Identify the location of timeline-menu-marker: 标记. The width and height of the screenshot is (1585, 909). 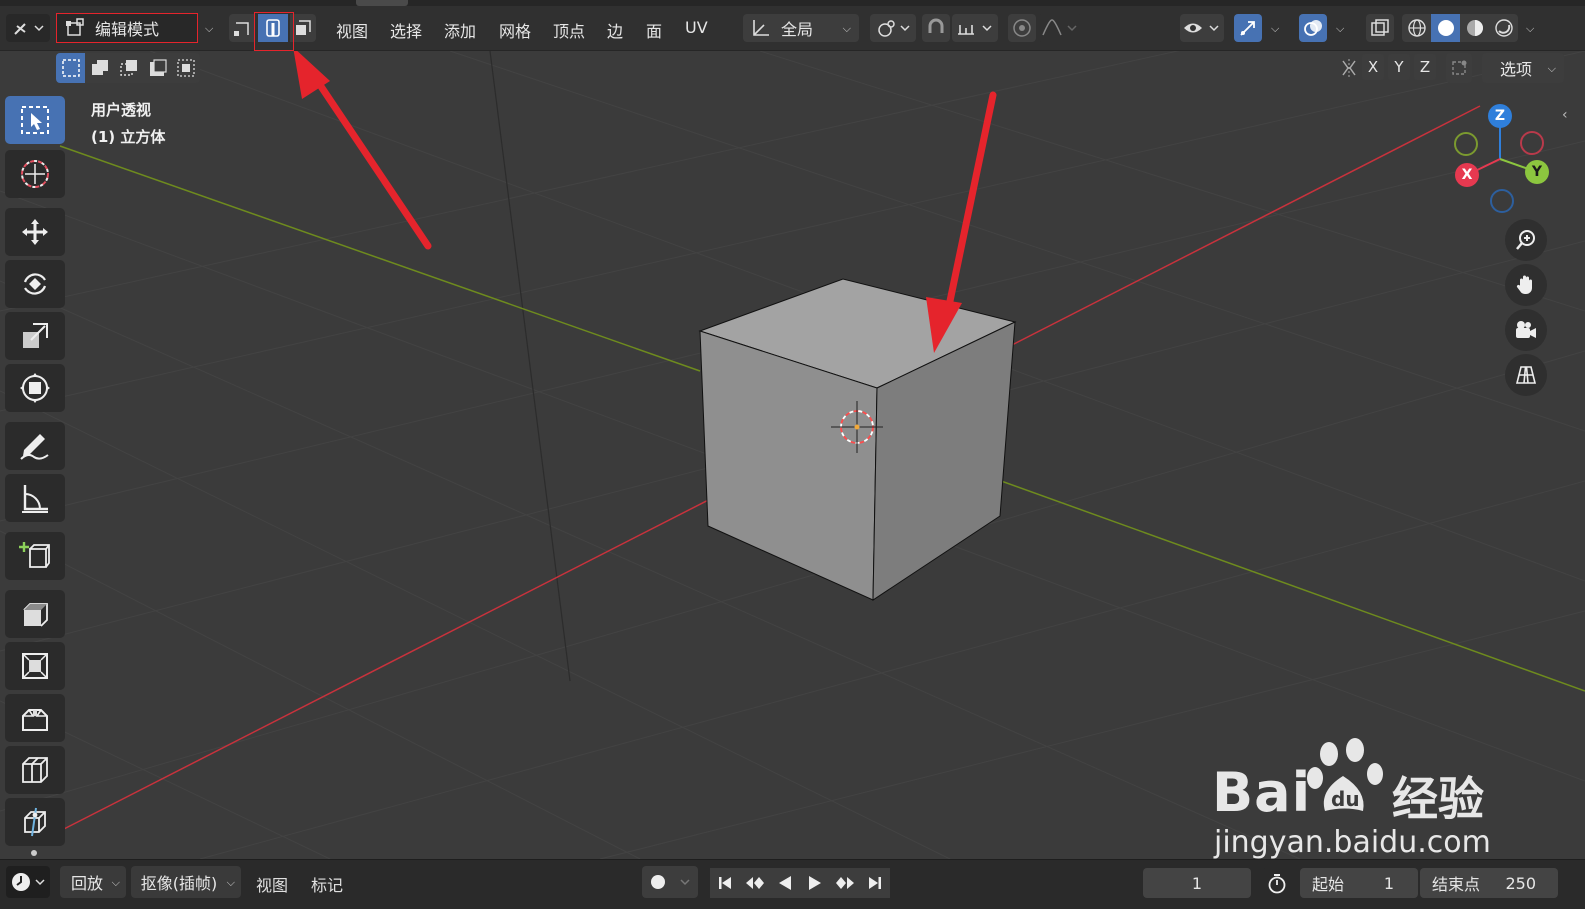
(327, 884).